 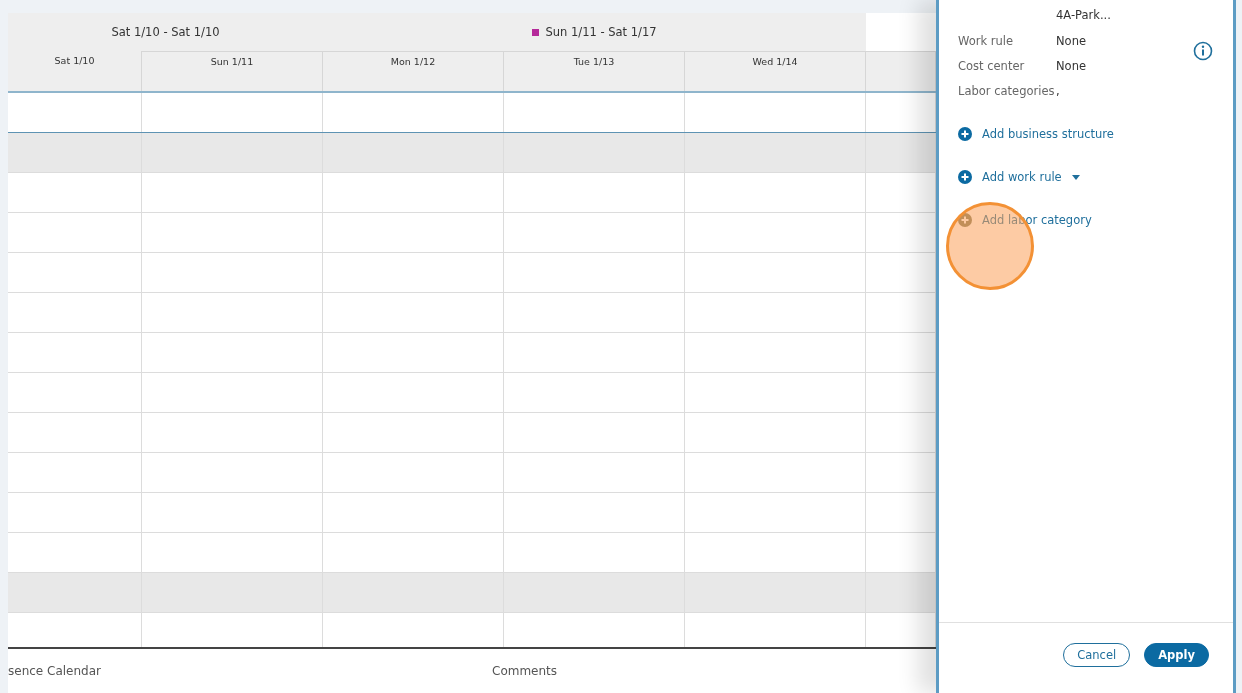 What do you see at coordinates (75, 71) in the screenshot?
I see `day-header: Sat 1/10` at bounding box center [75, 71].